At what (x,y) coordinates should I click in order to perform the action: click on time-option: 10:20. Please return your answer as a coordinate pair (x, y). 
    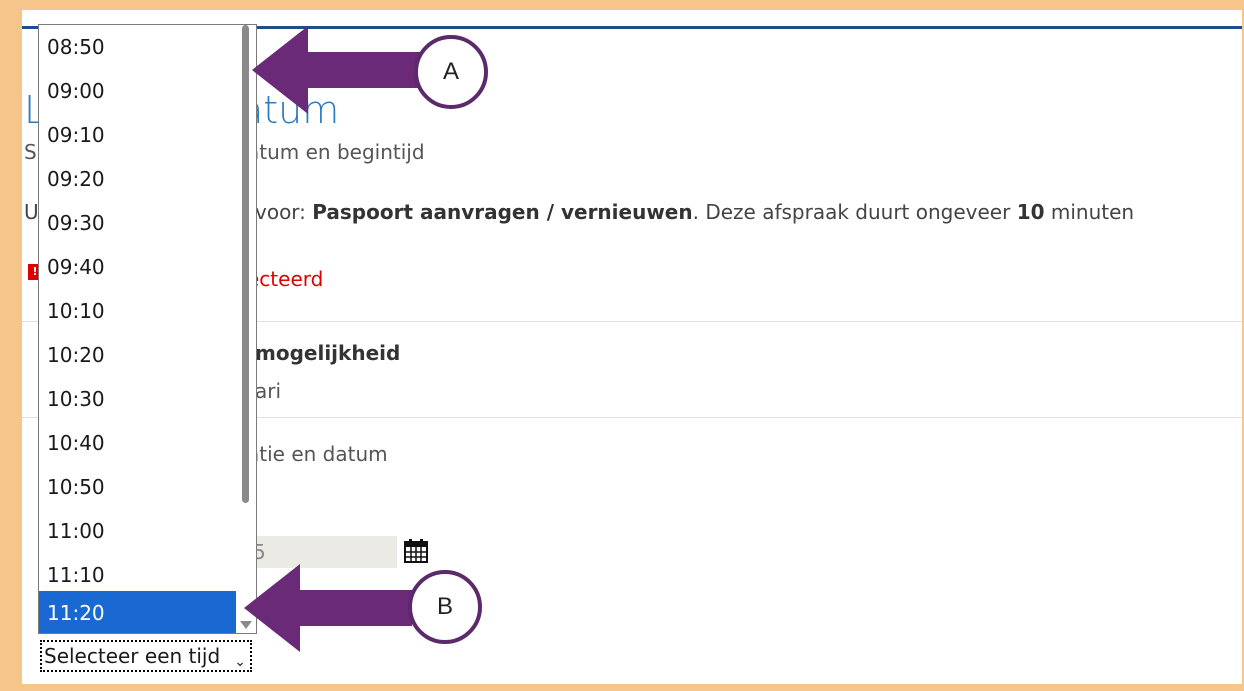
    Looking at the image, I should click on (138, 355).